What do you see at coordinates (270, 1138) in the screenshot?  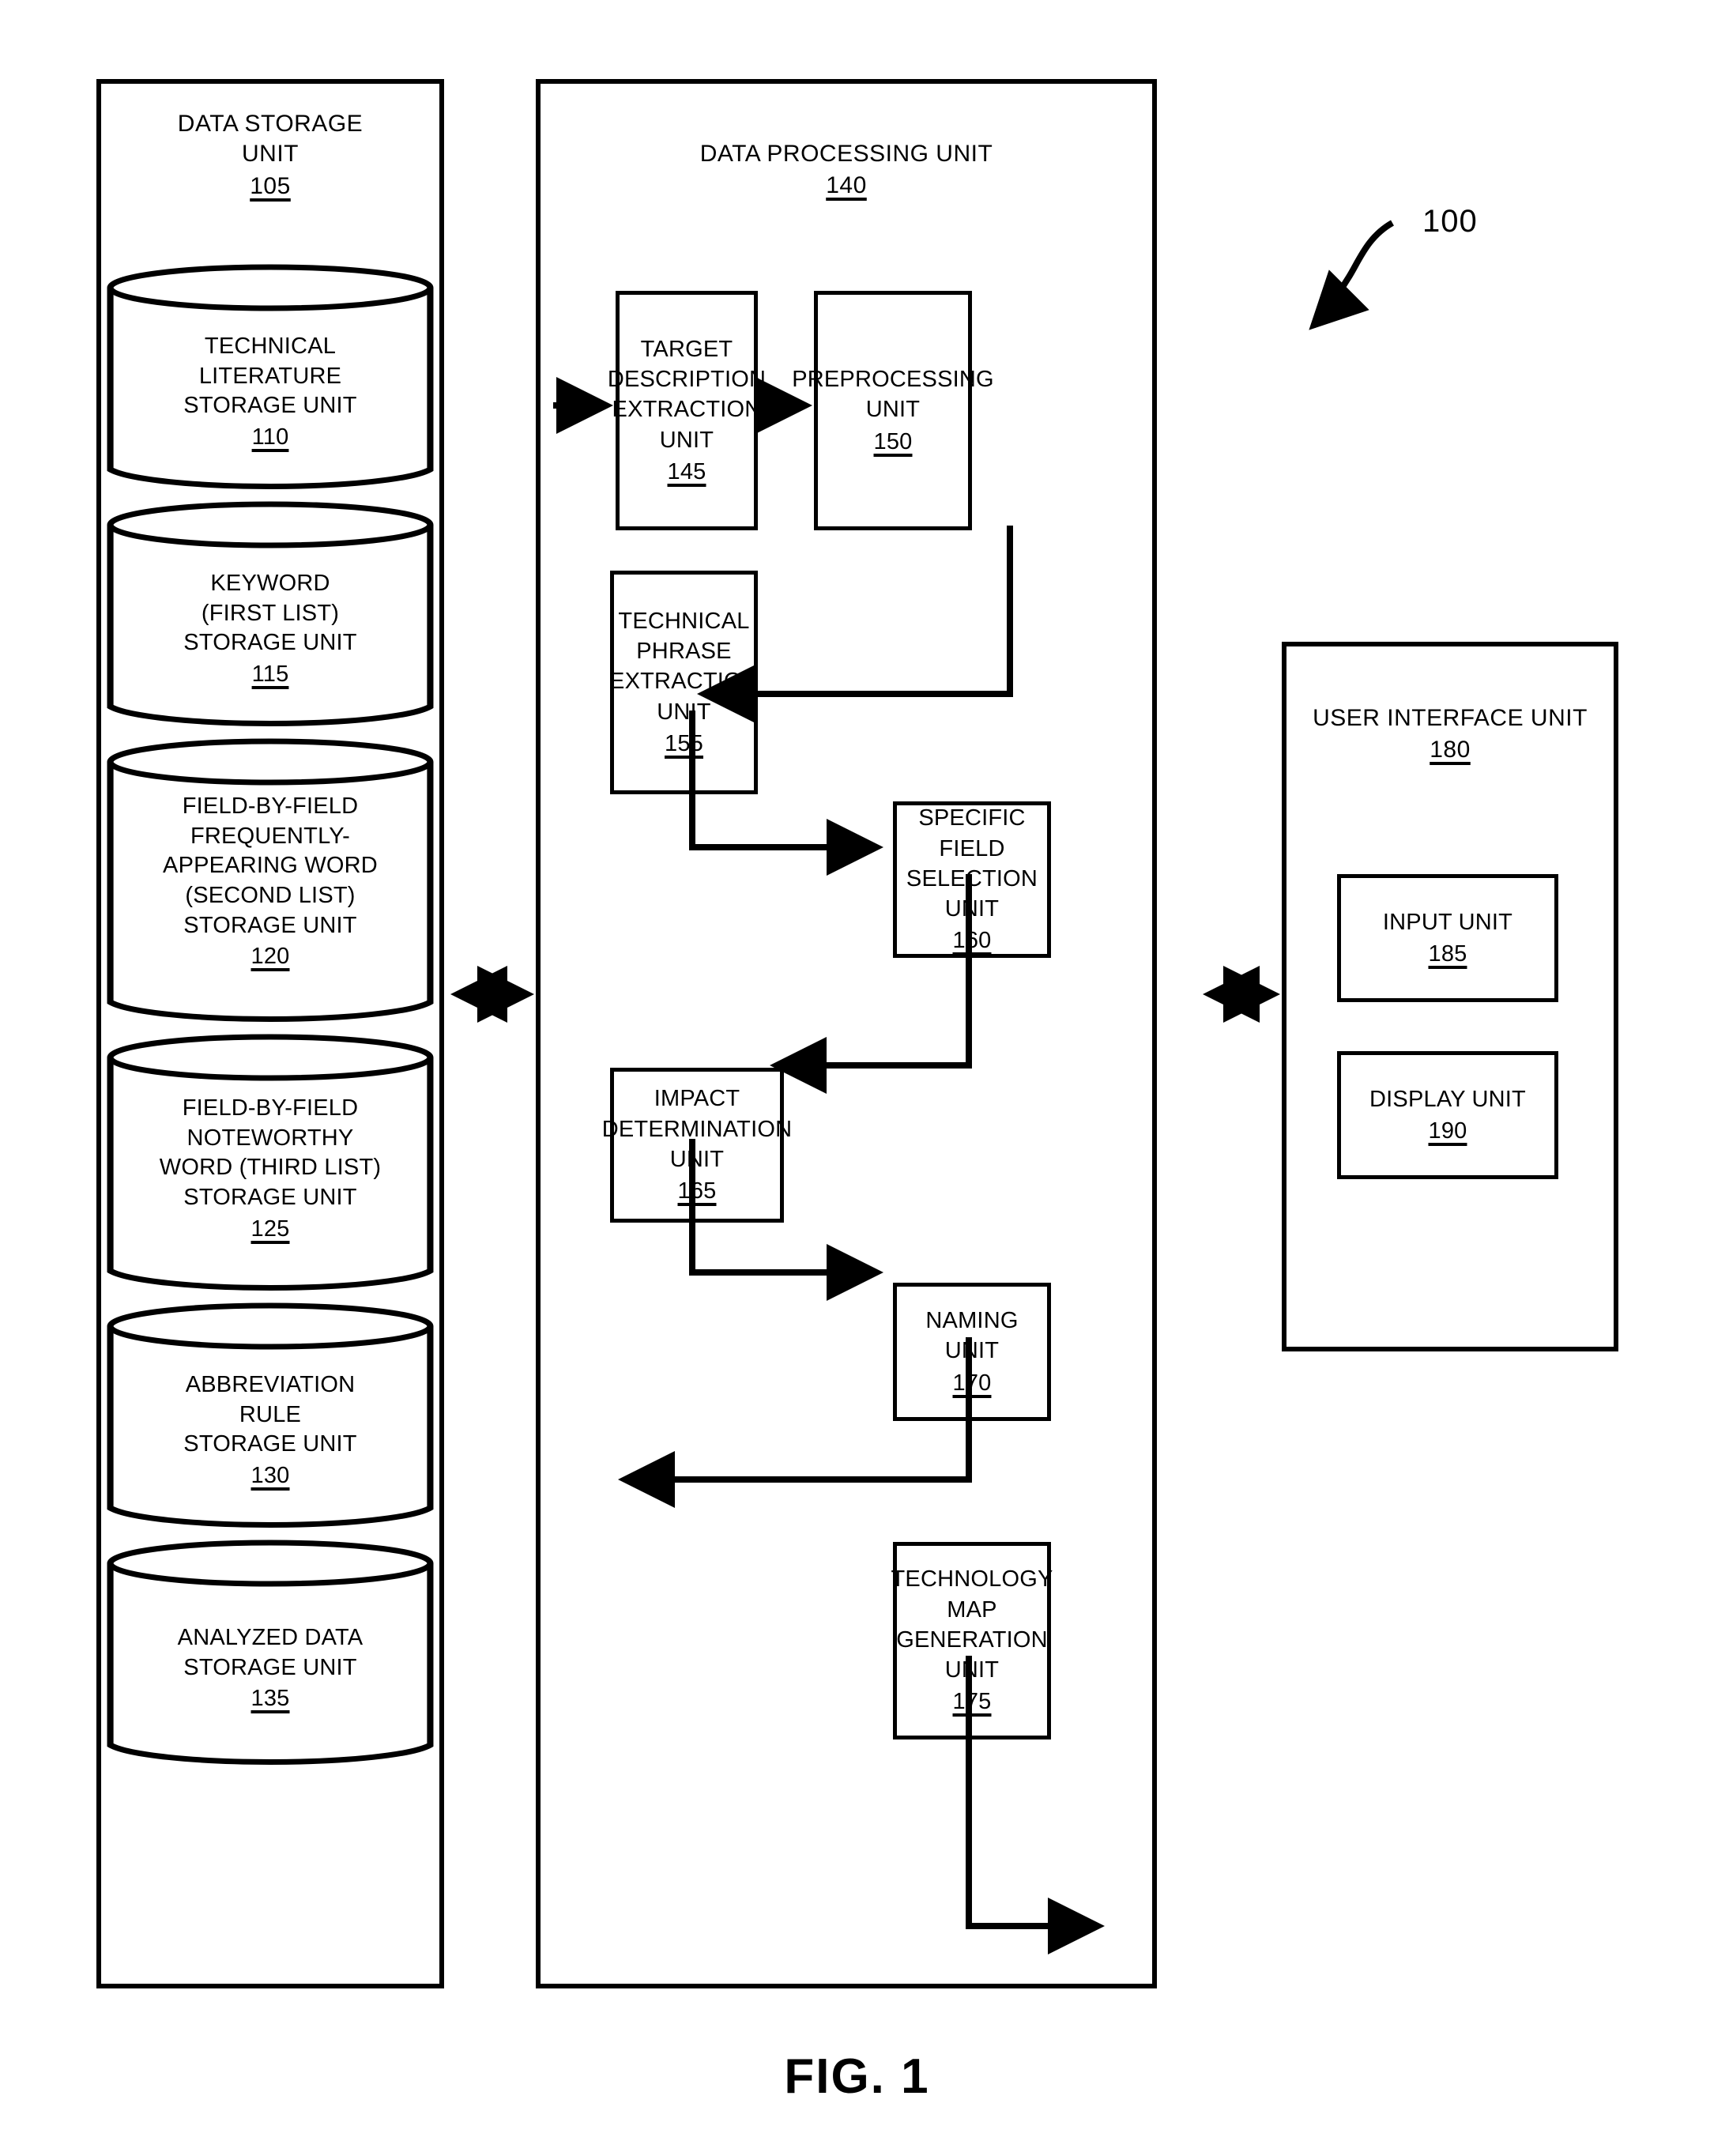 I see `label-line: NOTEWORTHY` at bounding box center [270, 1138].